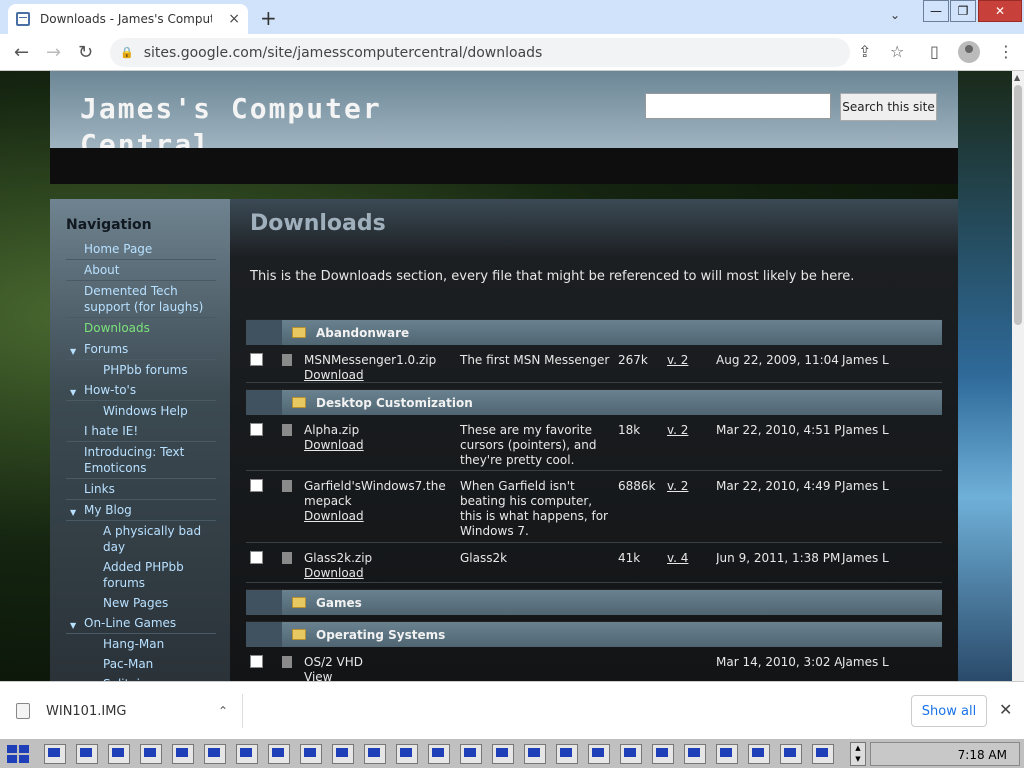 The width and height of the screenshot is (1024, 768). What do you see at coordinates (141, 460) in the screenshot?
I see `sidebar-item: Introducing: Text Emoticons` at bounding box center [141, 460].